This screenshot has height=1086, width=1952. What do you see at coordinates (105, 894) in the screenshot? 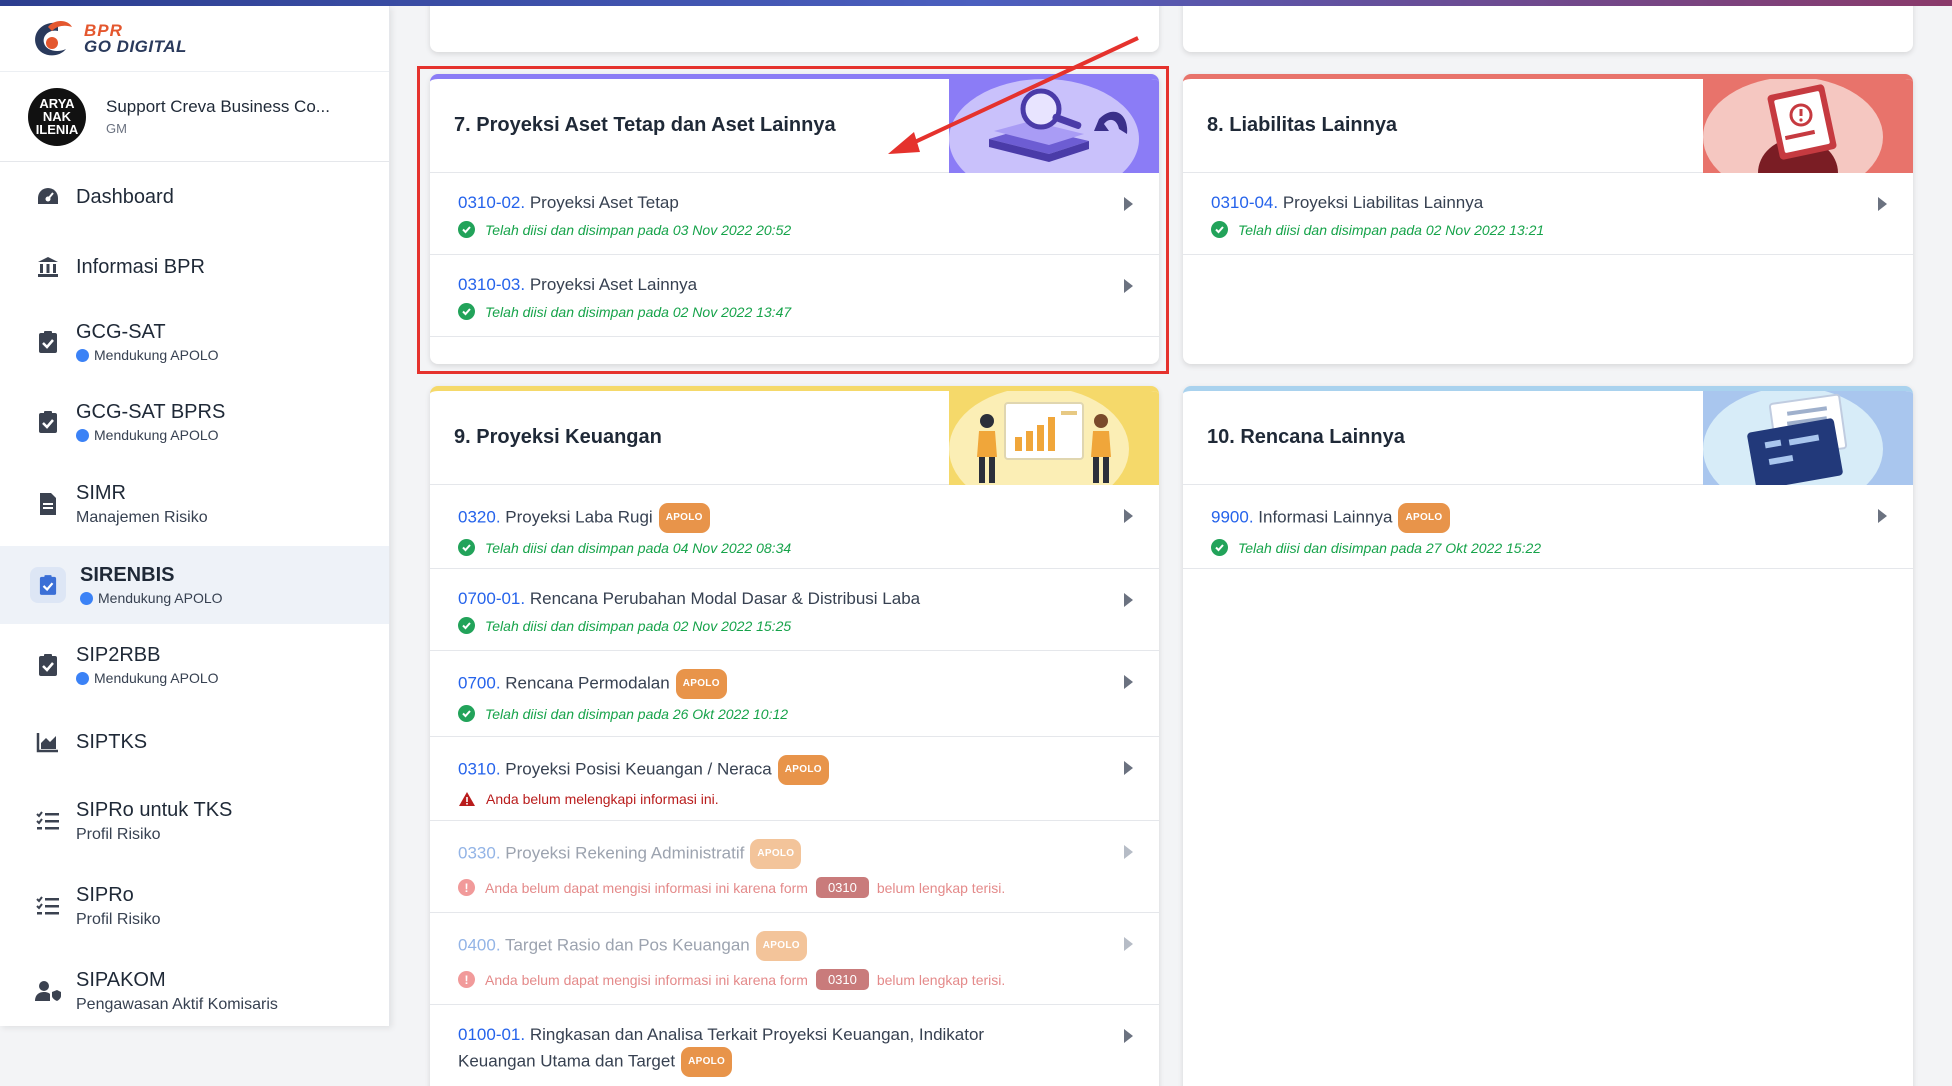
I see `sidebar-item-label: SIPRo` at bounding box center [105, 894].